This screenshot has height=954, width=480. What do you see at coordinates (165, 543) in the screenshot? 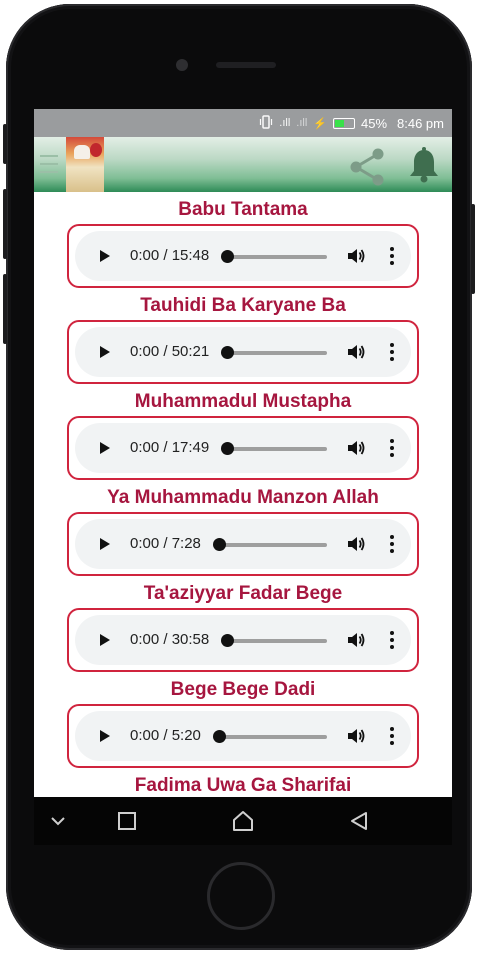
I see `time-display: 0:00 / 7:28` at bounding box center [165, 543].